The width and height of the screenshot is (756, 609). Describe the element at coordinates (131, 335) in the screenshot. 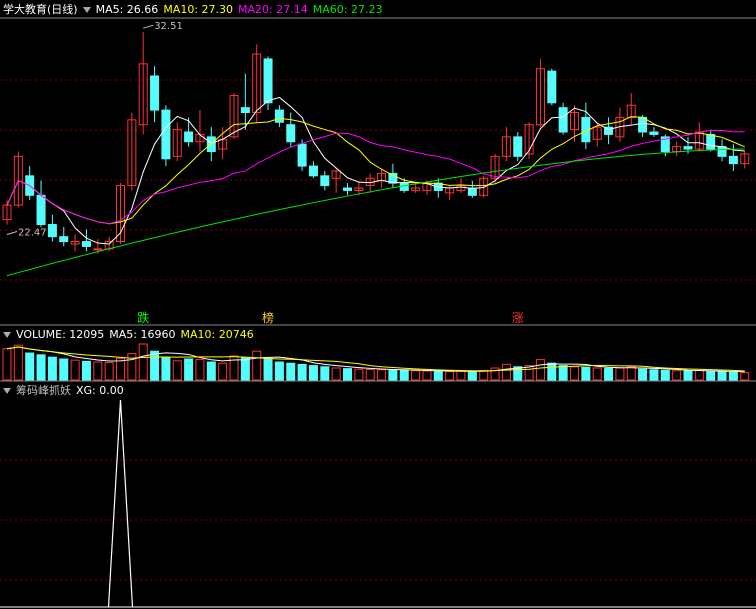

I see `volume-header: VOLUME: 12095 MA5: 16960 MA10: 20746` at that location.